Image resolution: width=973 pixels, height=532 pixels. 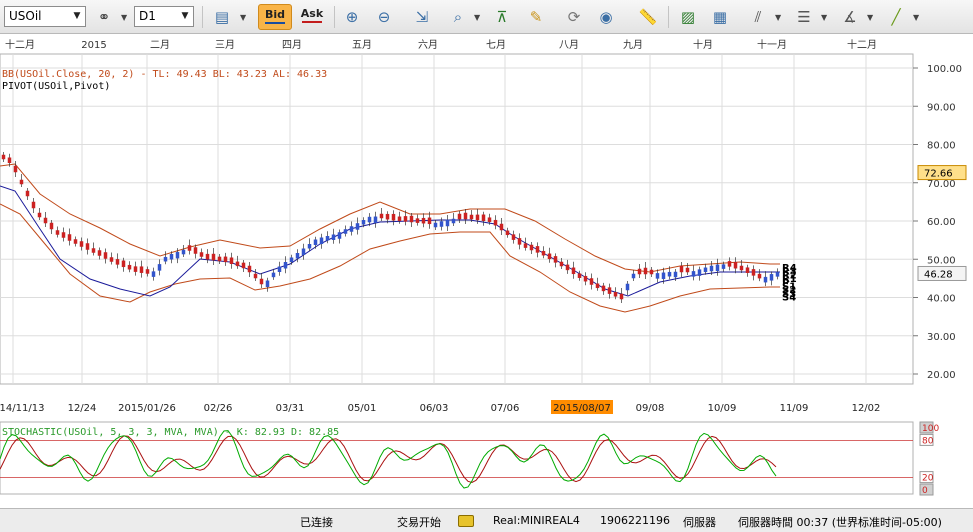 What do you see at coordinates (804, 17) in the screenshot?
I see `list-icon: ☰` at bounding box center [804, 17].